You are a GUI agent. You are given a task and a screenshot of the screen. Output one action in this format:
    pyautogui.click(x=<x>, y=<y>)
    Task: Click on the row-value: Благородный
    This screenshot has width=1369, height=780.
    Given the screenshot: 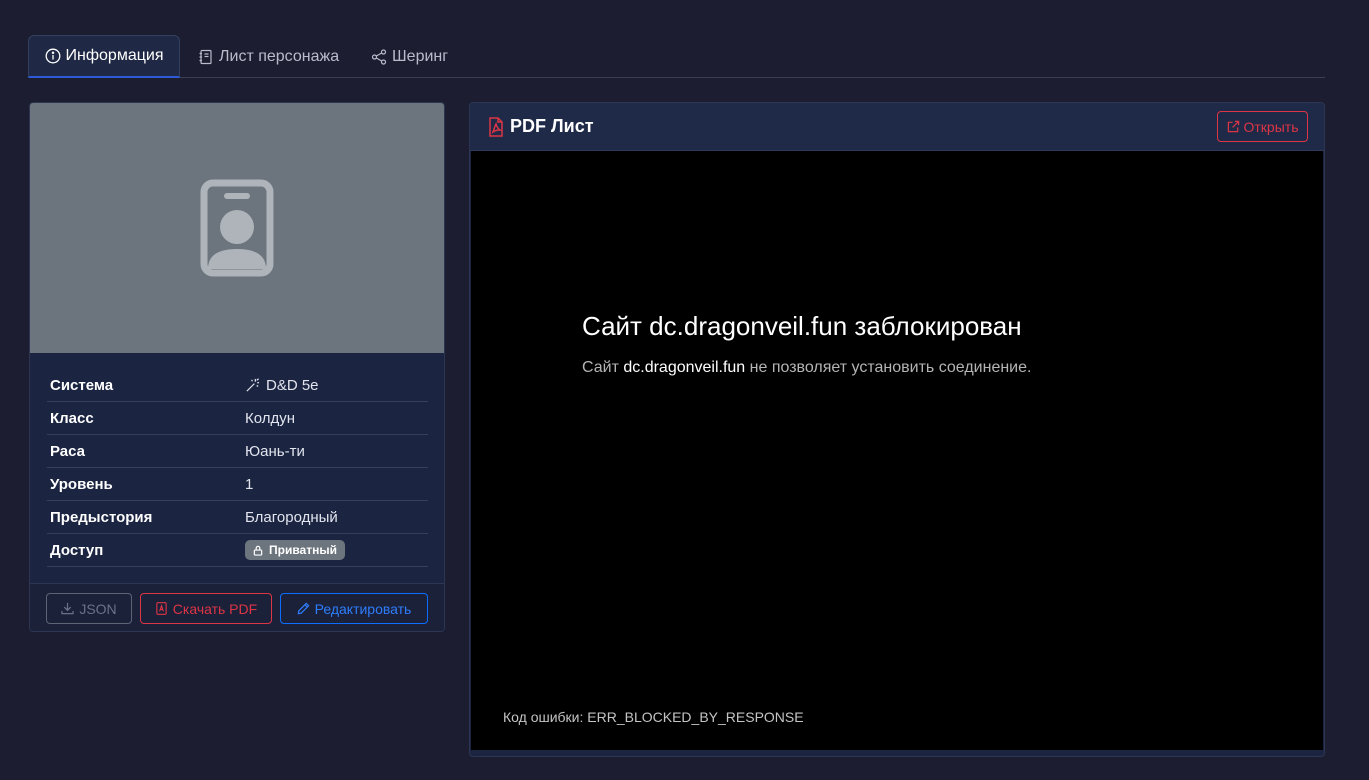 What is the action you would take?
    pyautogui.click(x=291, y=517)
    